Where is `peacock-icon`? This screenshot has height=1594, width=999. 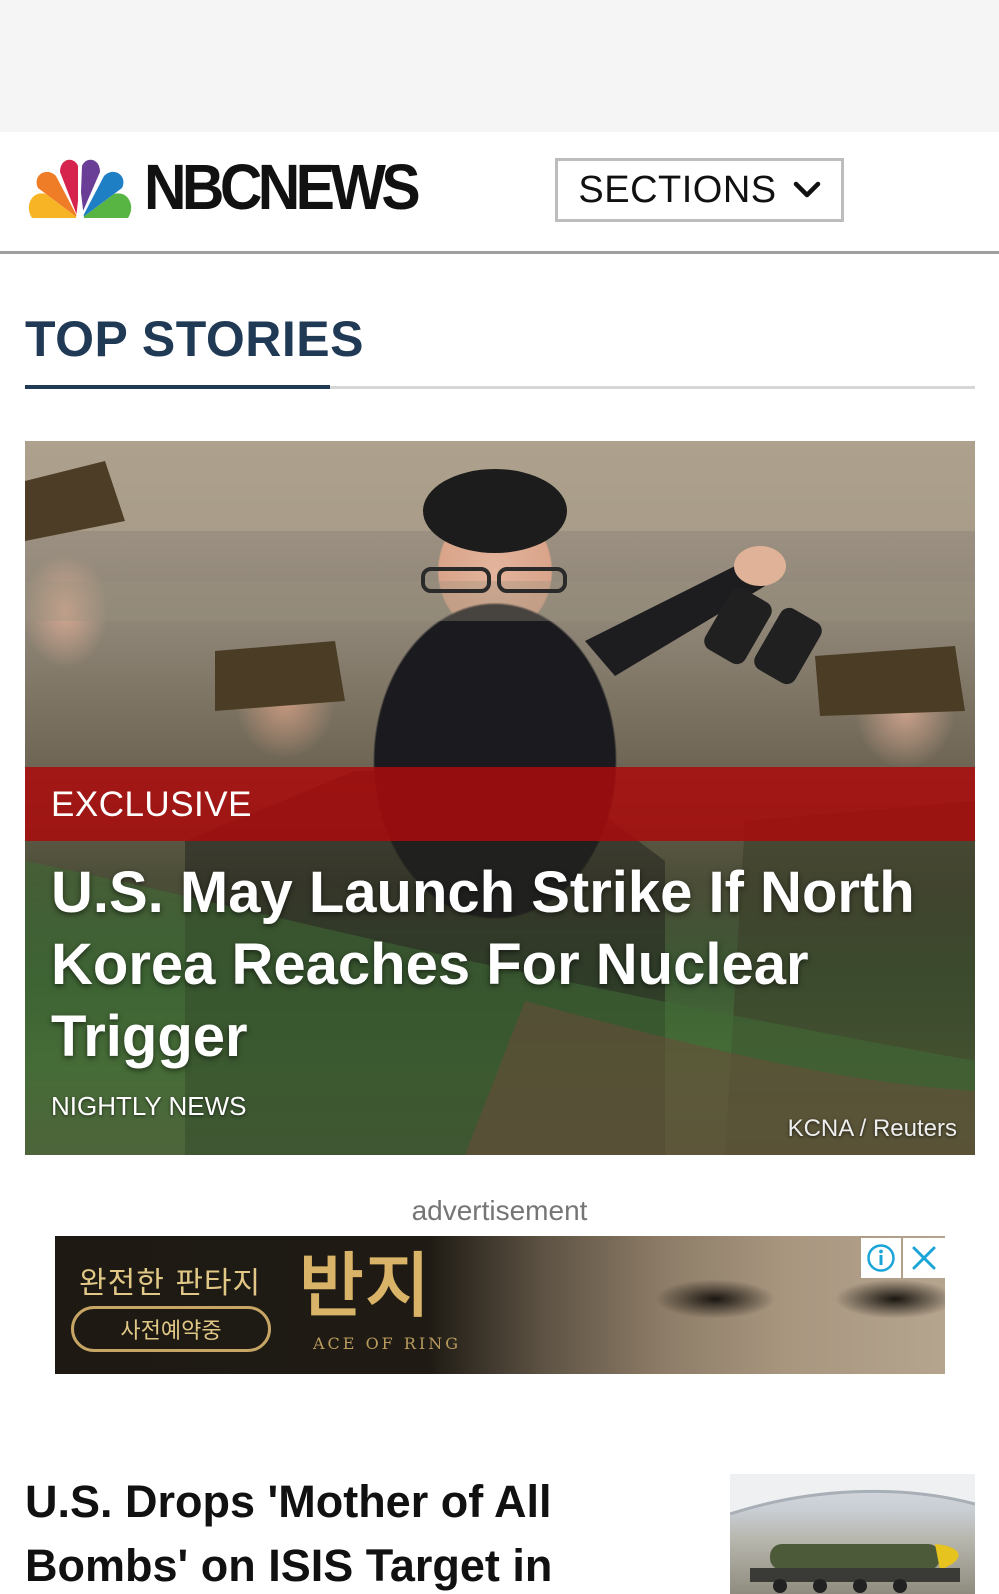 peacock-icon is located at coordinates (80, 188).